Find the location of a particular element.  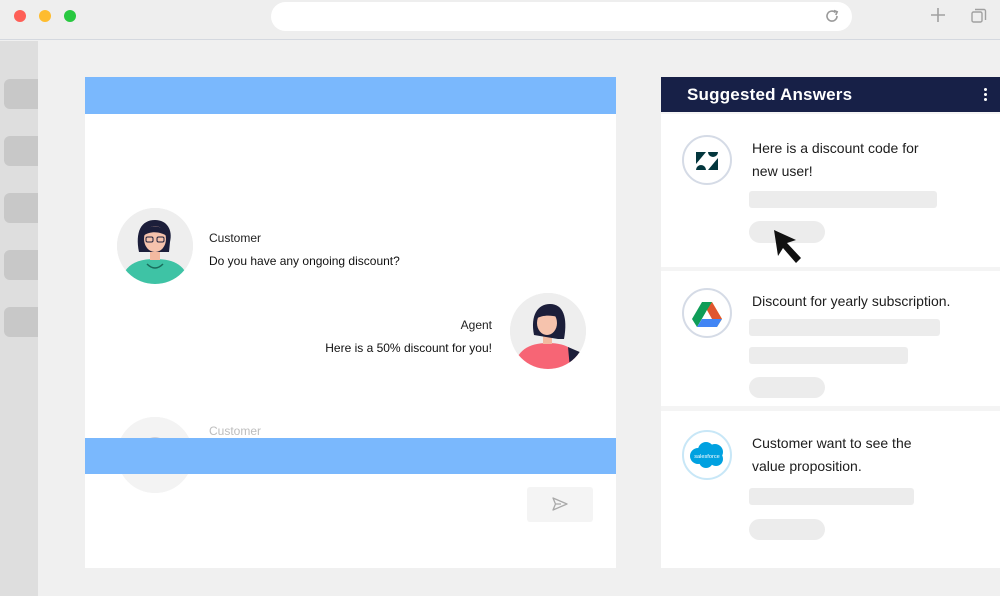

tabs-overview-icon is located at coordinates (979, 16).